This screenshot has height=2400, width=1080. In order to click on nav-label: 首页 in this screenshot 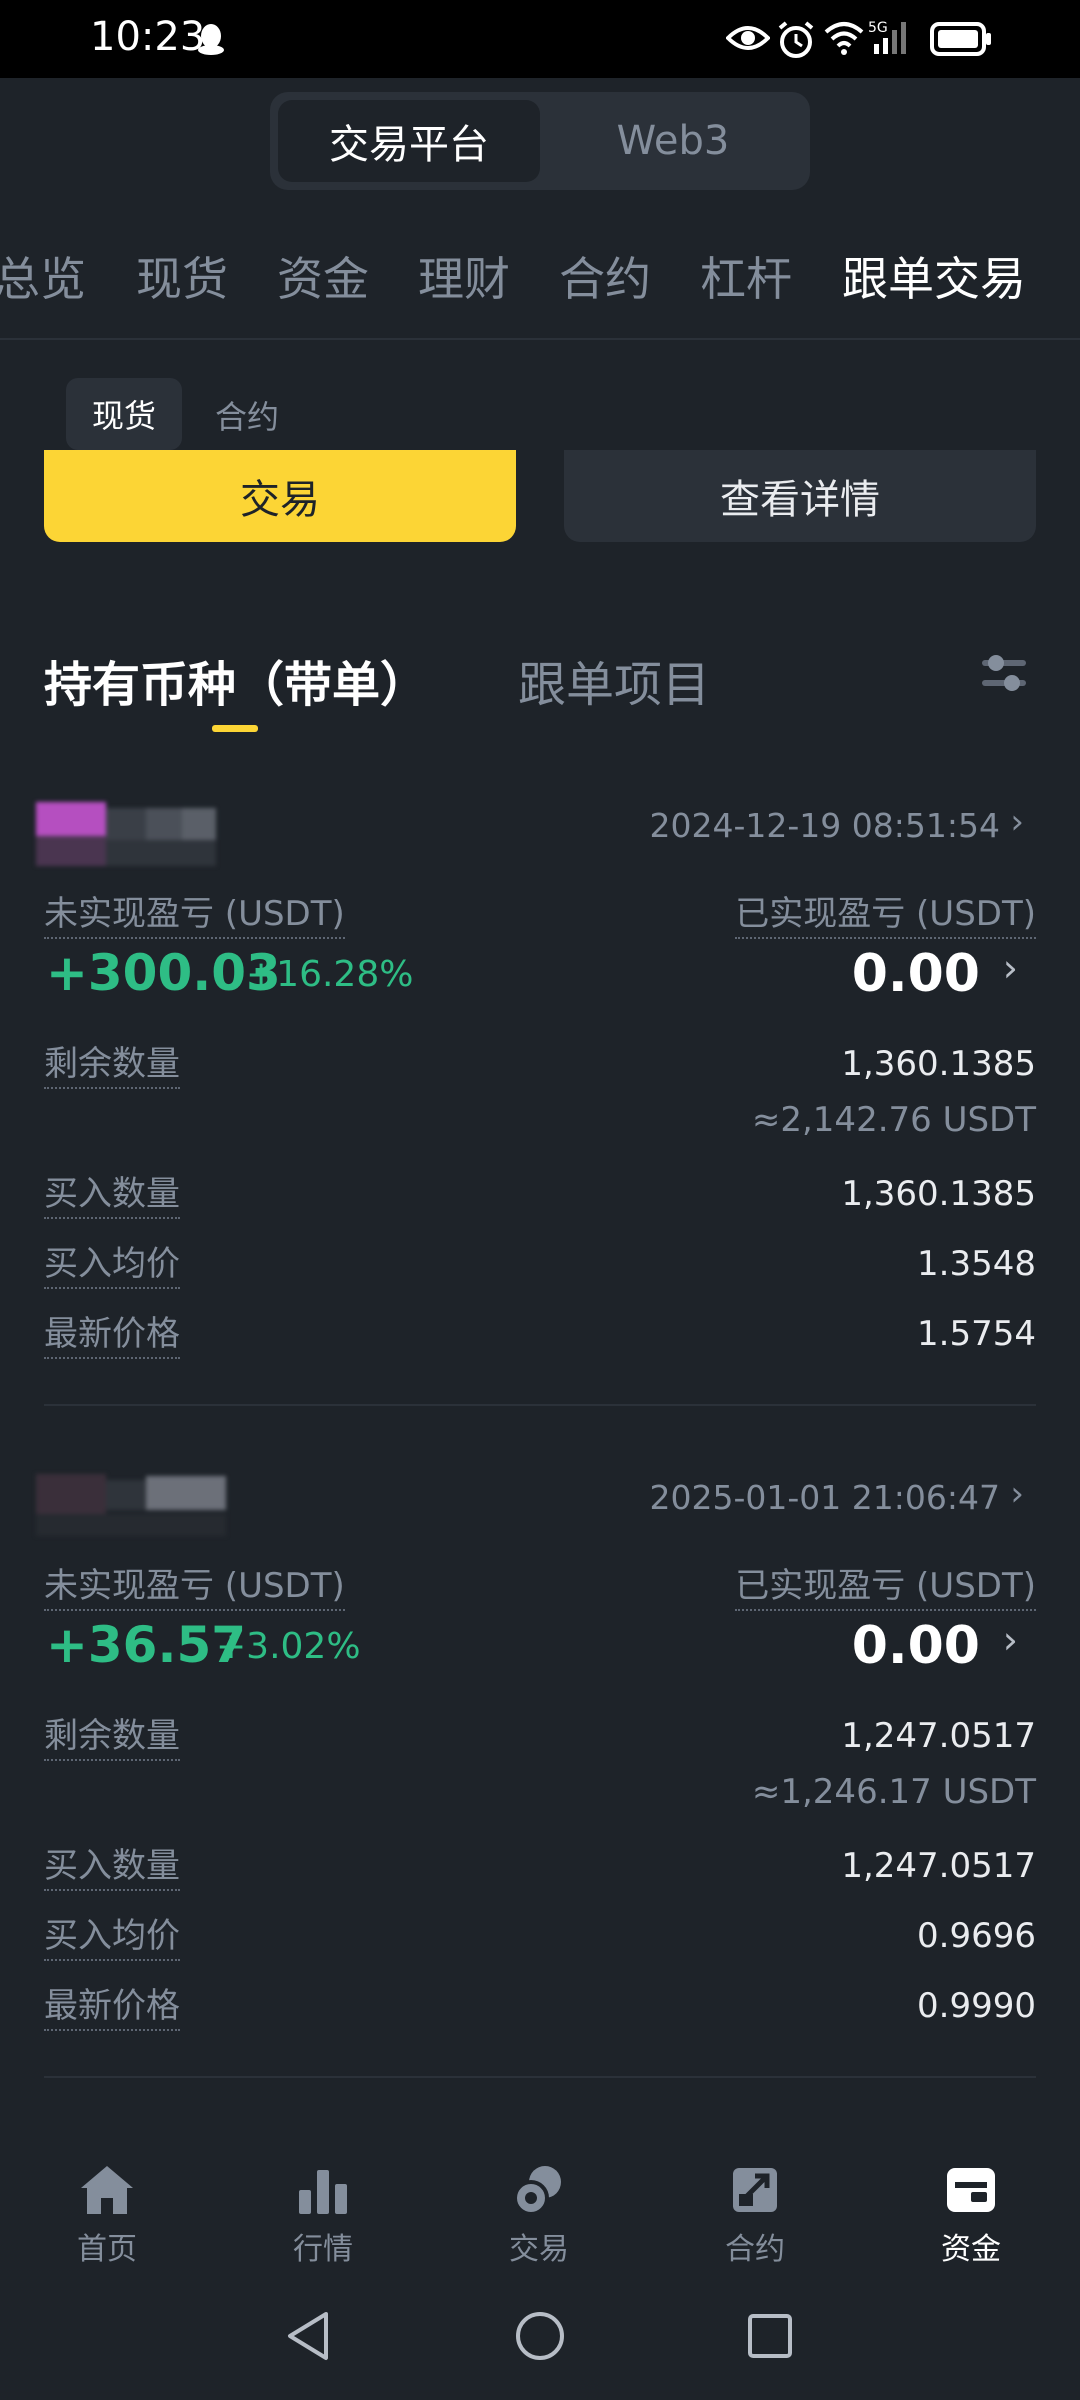, I will do `click(107, 2249)`.